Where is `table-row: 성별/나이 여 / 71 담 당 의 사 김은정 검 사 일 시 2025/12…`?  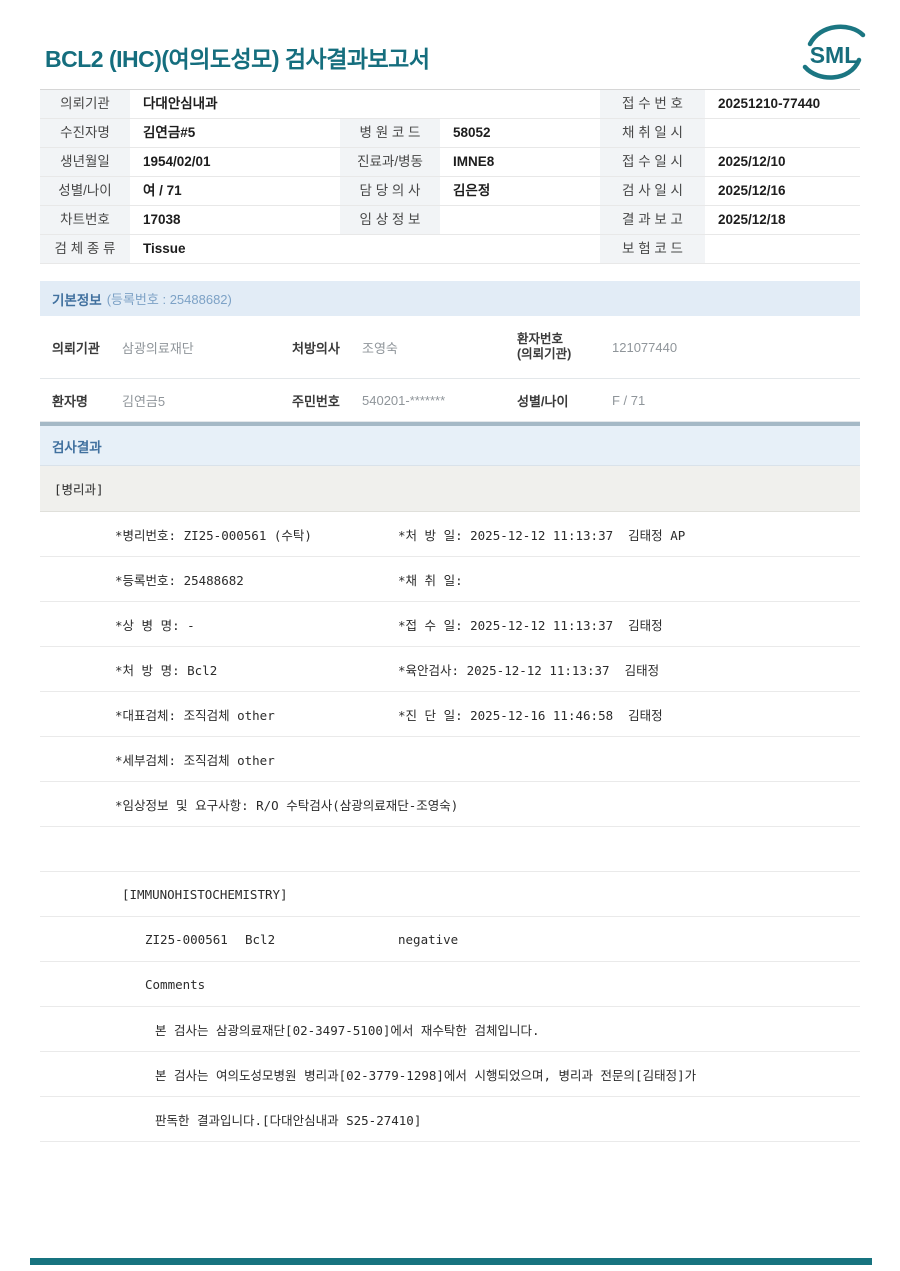
table-row: 성별/나이 여 / 71 담 당 의 사 김은정 검 사 일 시 2025/12… is located at coordinates (450, 191).